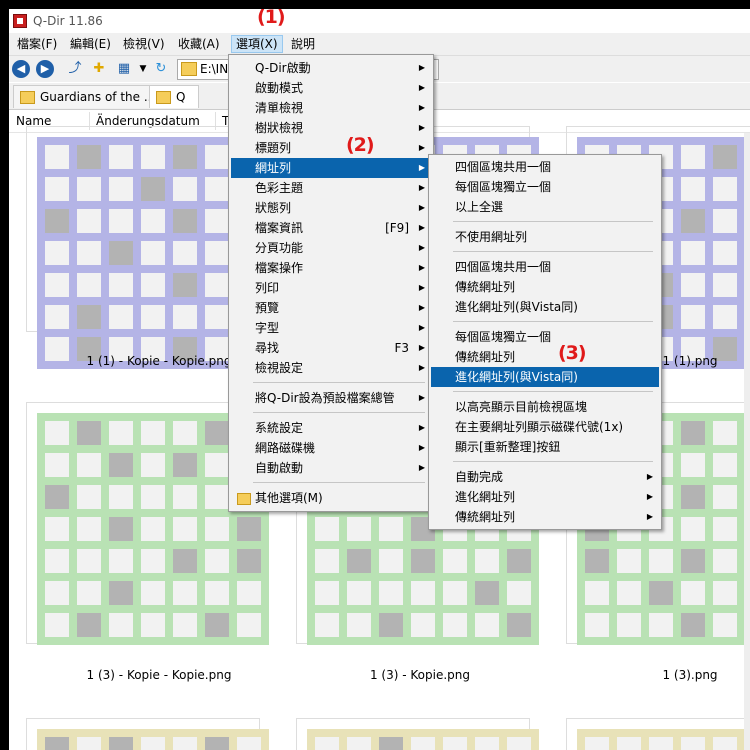 Image resolution: width=750 pixels, height=750 pixels. Describe the element at coordinates (331, 208) in the screenshot. I see `options-menu-item: 狀態列 ▶` at that location.